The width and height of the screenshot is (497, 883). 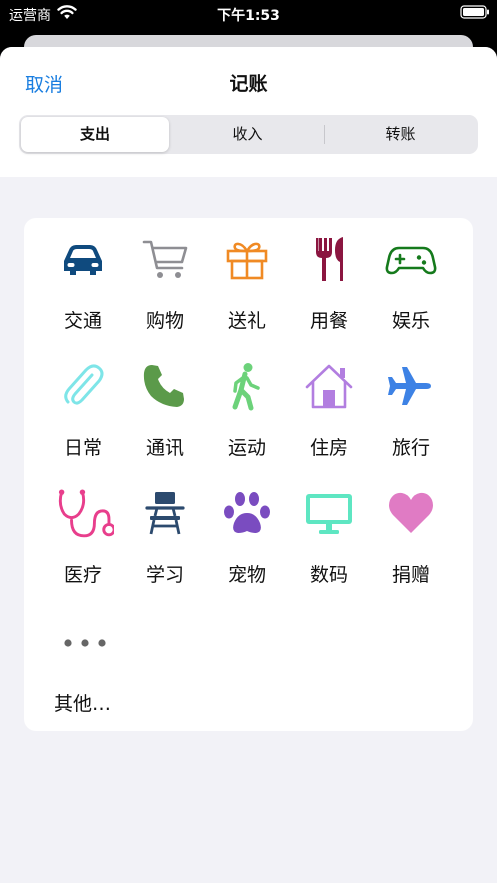 What do you see at coordinates (83, 278) in the screenshot?
I see `category-transport: 交通` at bounding box center [83, 278].